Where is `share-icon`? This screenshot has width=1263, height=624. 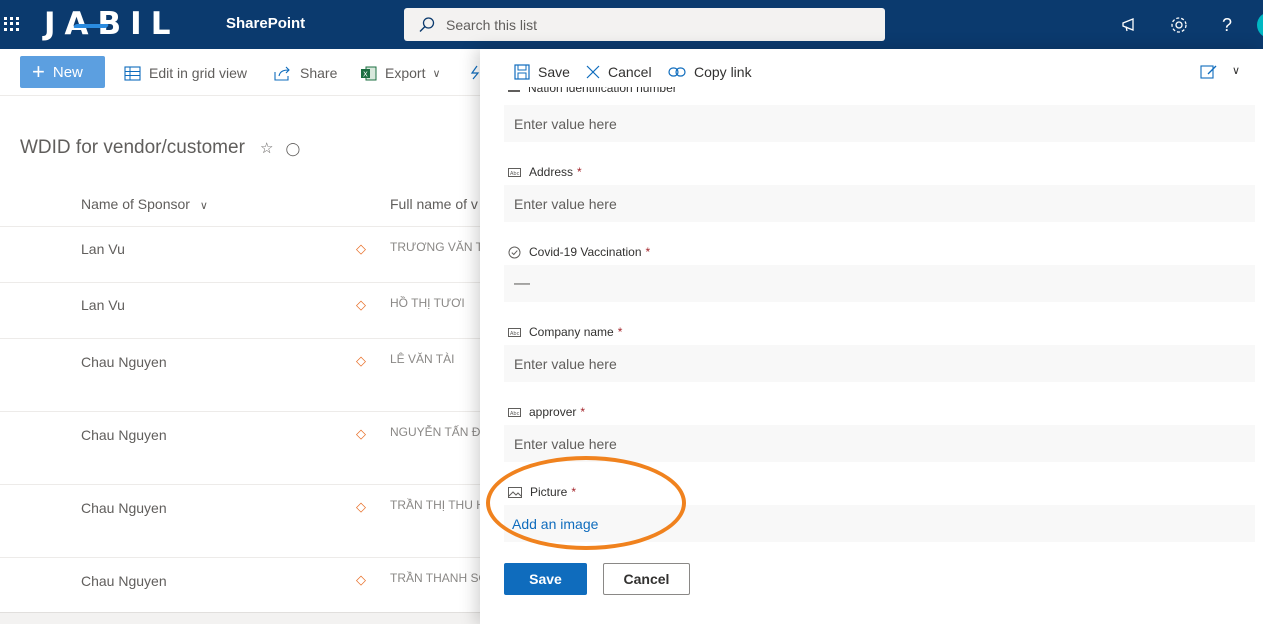 share-icon is located at coordinates (283, 73).